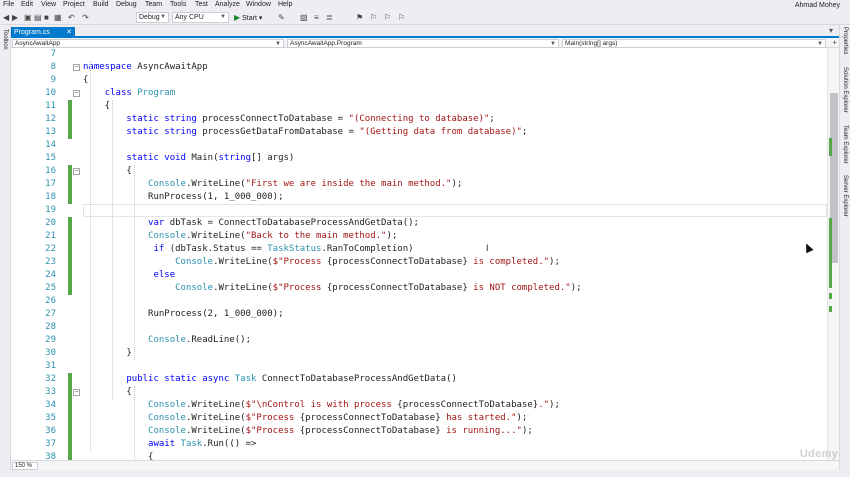 The height and width of the screenshot is (477, 850). What do you see at coordinates (281, 132) in the screenshot?
I see `code-token: processGetDataFromDatabase =` at bounding box center [281, 132].